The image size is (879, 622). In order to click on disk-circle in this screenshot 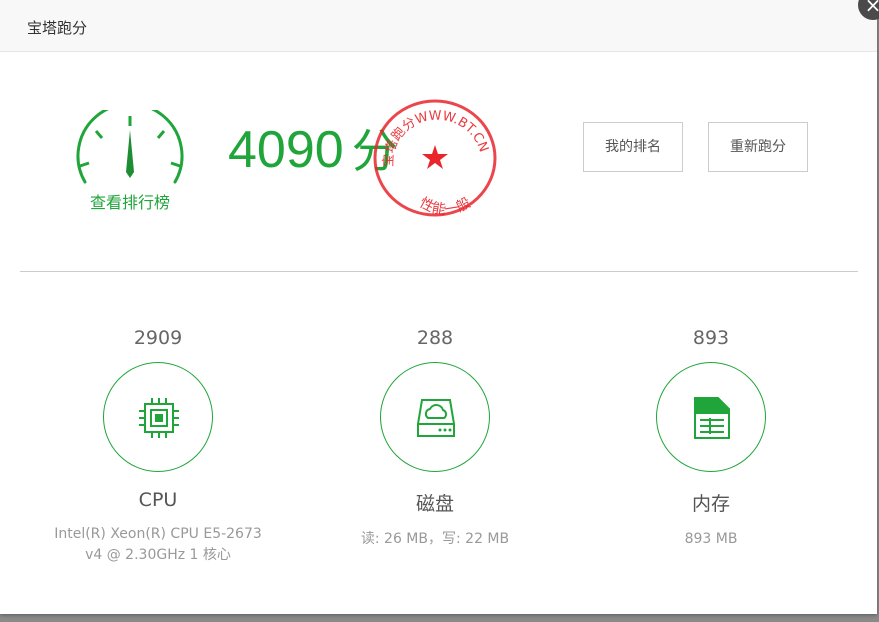, I will do `click(435, 417)`.